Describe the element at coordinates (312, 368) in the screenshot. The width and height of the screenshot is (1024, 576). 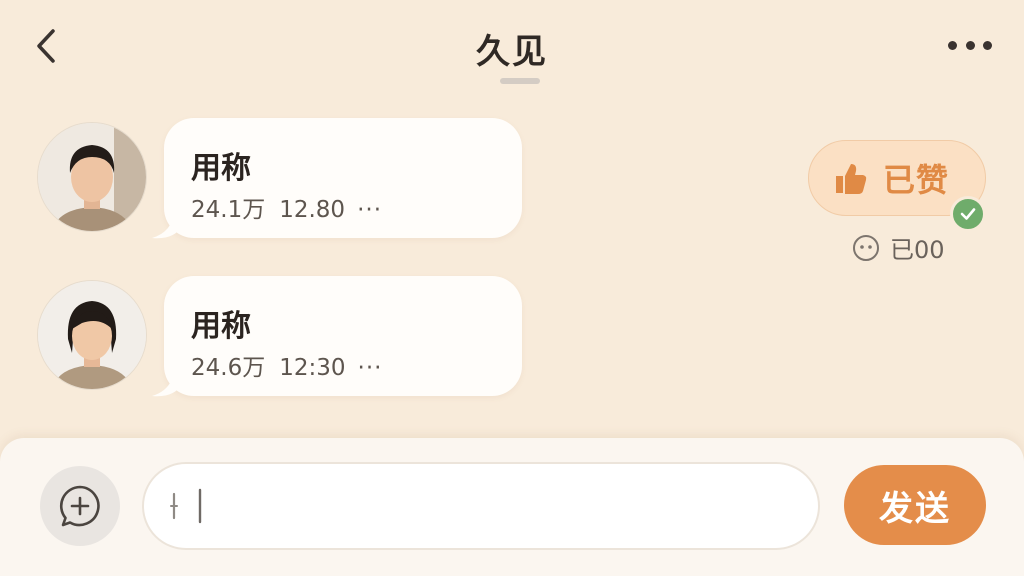
I see `message-time: 12:30` at that location.